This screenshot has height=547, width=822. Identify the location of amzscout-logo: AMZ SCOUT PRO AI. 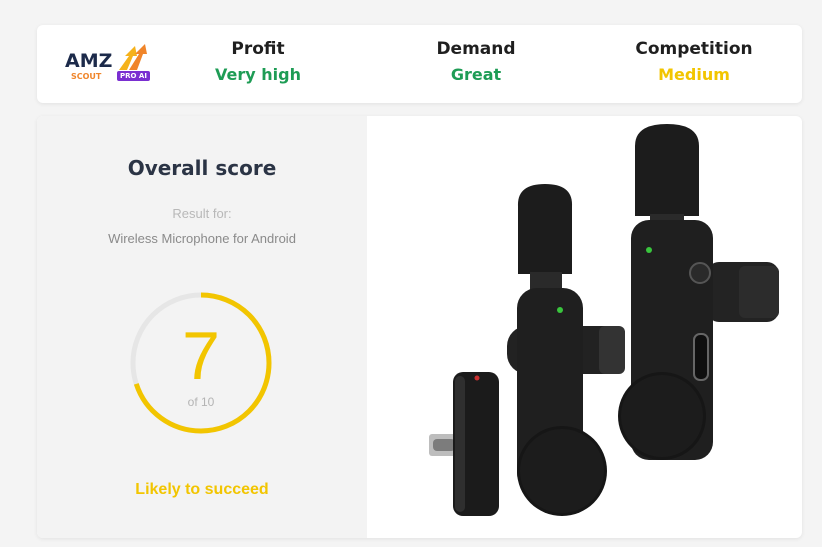
(110, 65).